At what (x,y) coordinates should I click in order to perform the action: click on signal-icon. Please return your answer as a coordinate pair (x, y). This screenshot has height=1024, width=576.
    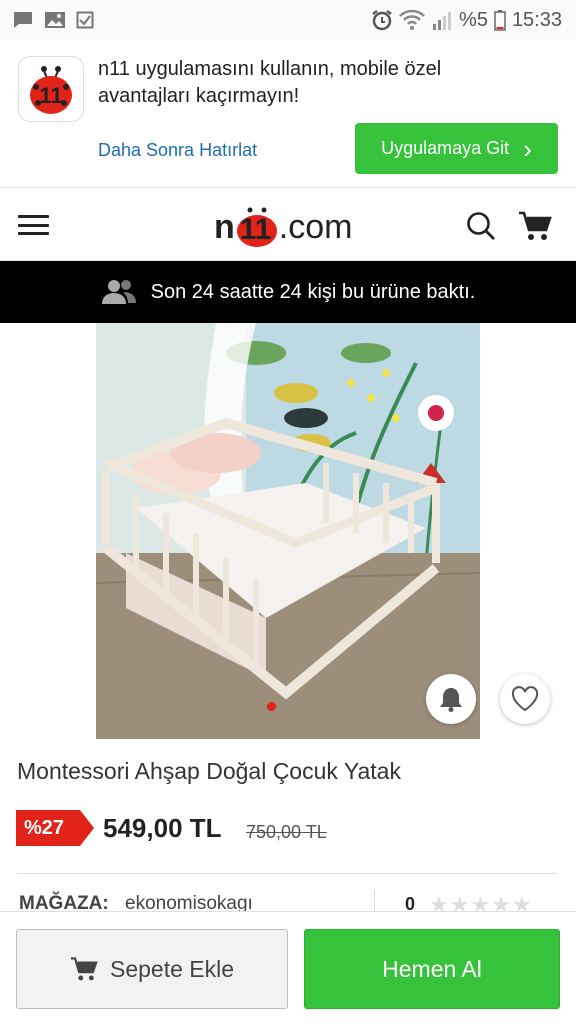
    Looking at the image, I should click on (442, 21).